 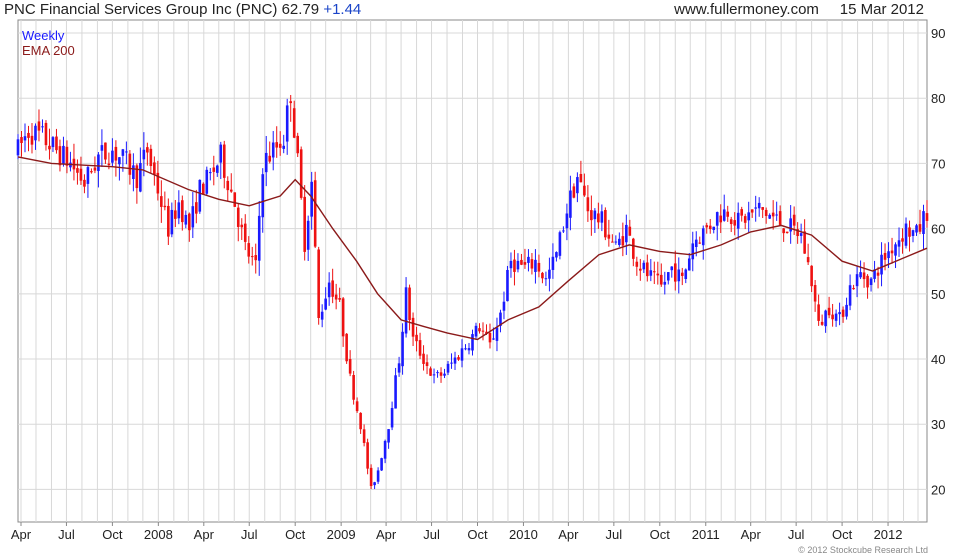 What do you see at coordinates (158, 534) in the screenshot?
I see `x-tick-label: 2008` at bounding box center [158, 534].